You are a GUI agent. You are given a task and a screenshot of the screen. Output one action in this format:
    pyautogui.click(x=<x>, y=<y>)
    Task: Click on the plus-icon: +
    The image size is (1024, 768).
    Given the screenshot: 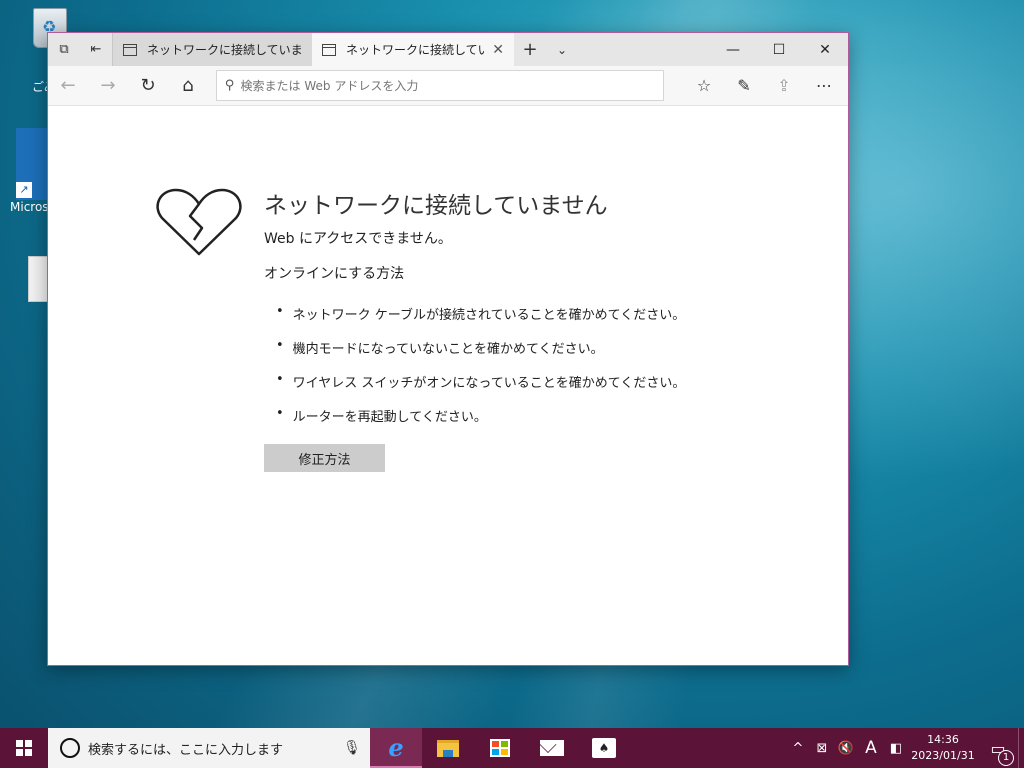 What is the action you would take?
    pyautogui.click(x=530, y=49)
    